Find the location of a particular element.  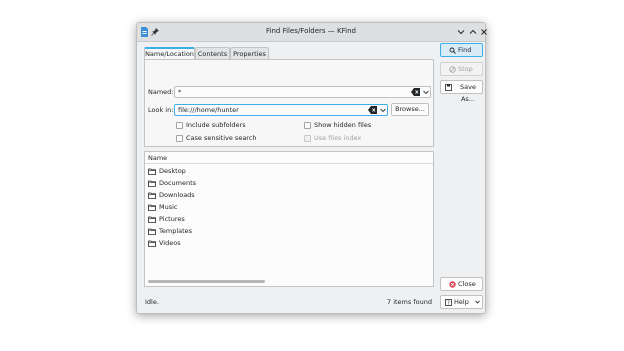

named-value: * is located at coordinates (180, 92).